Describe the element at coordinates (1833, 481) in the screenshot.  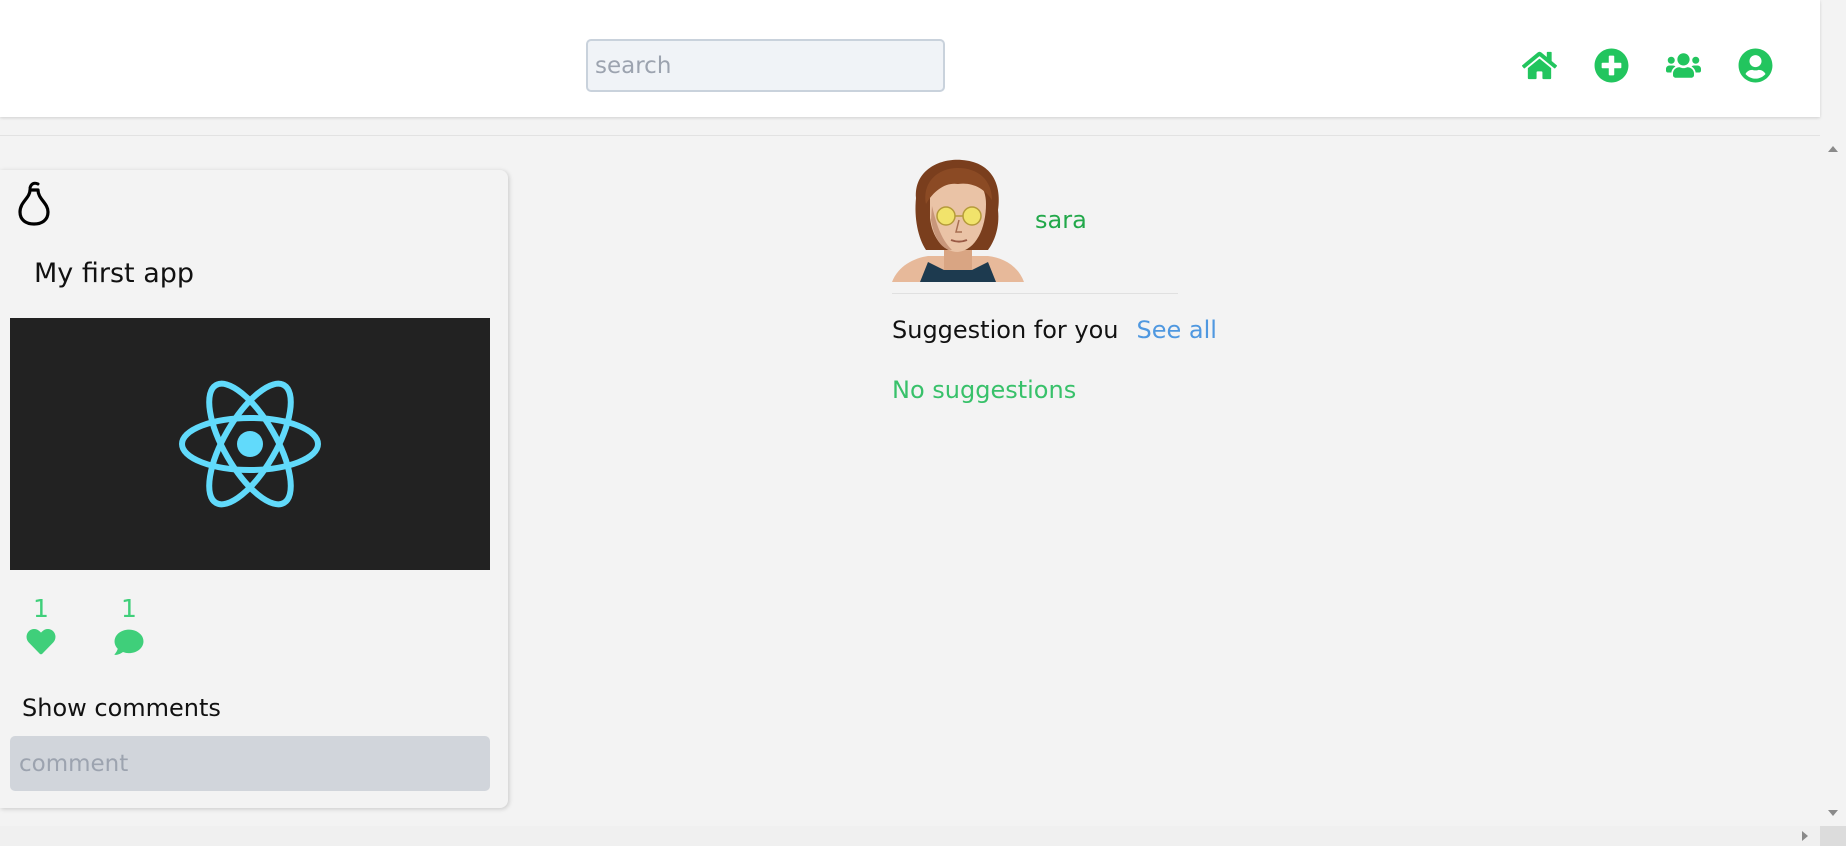
I see `vertical-scrollbar` at that location.